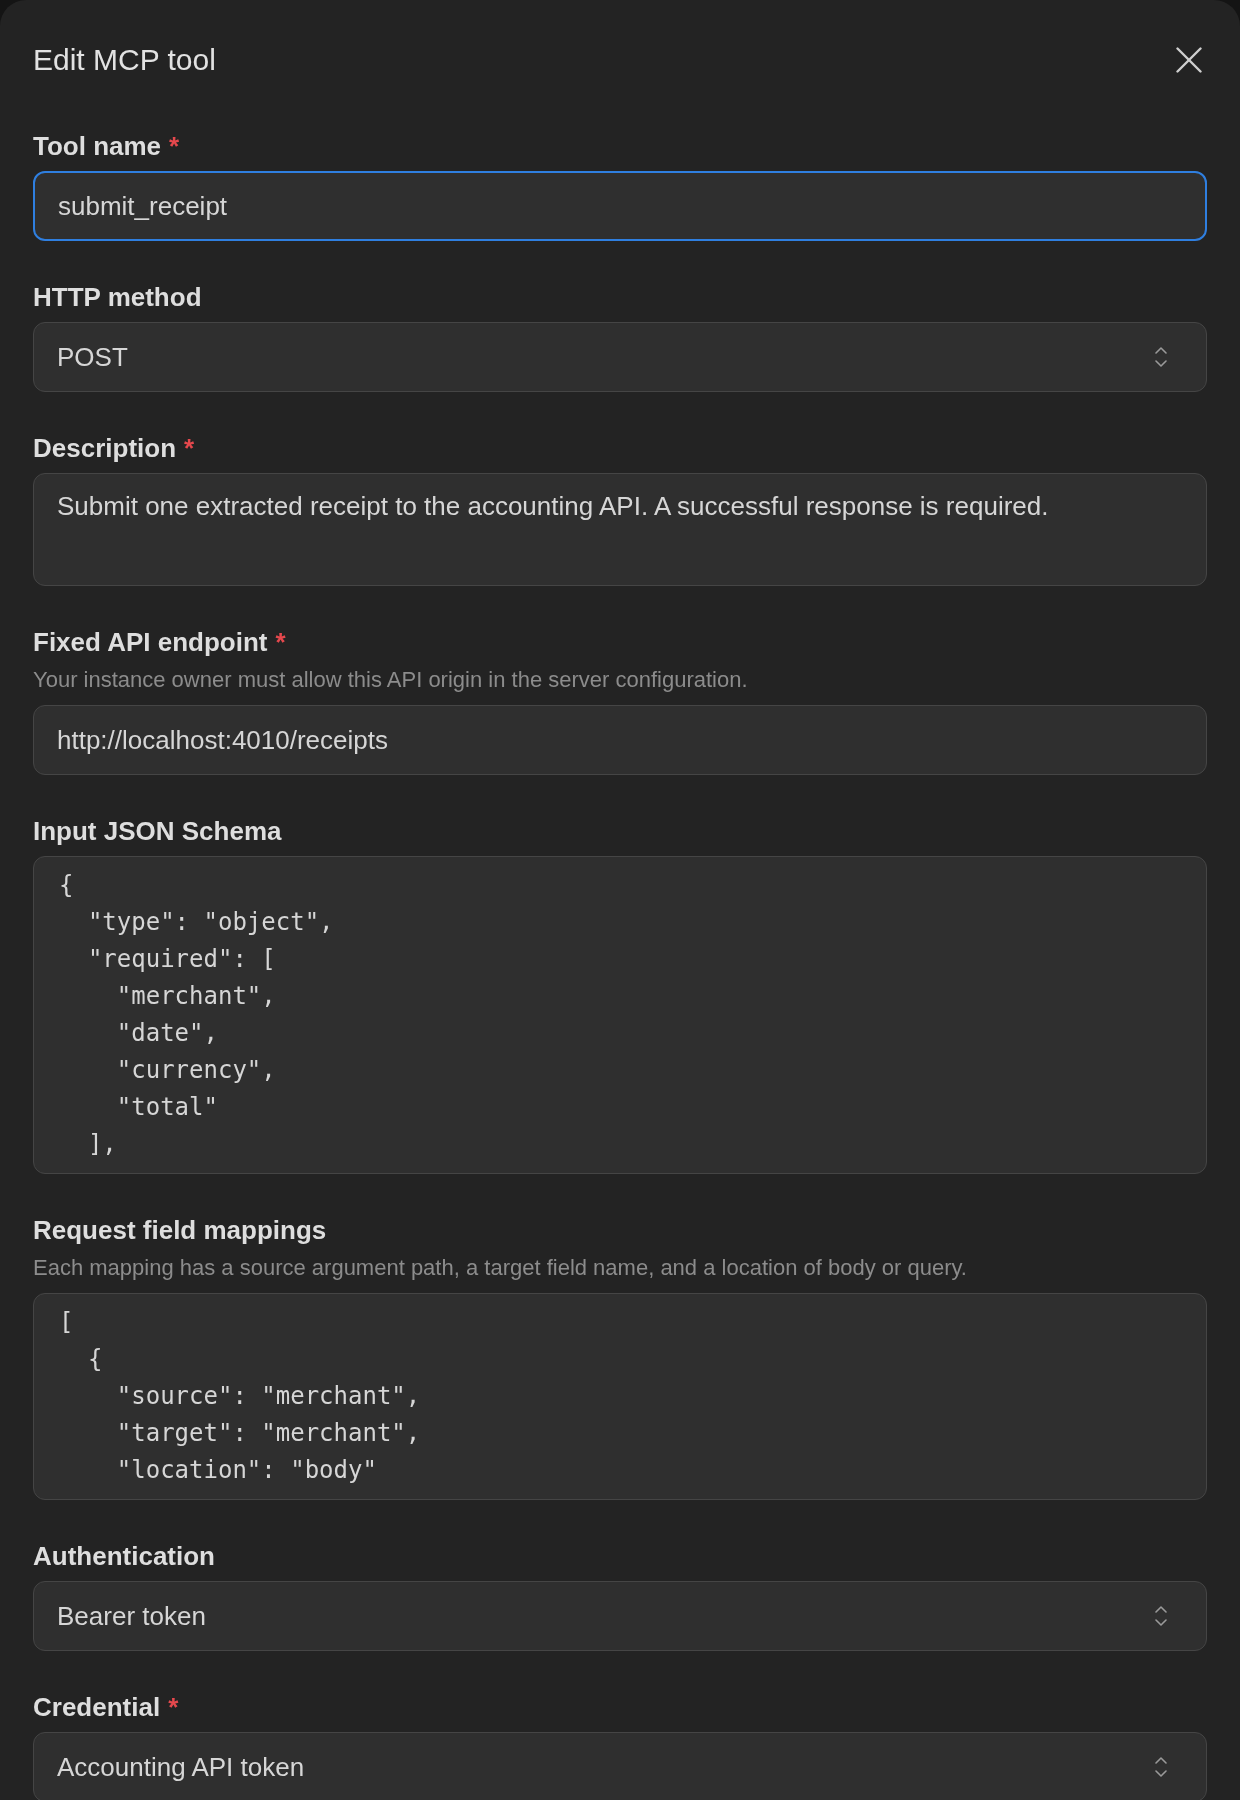  What do you see at coordinates (620, 357) in the screenshot?
I see `dropdown-select: POST` at bounding box center [620, 357].